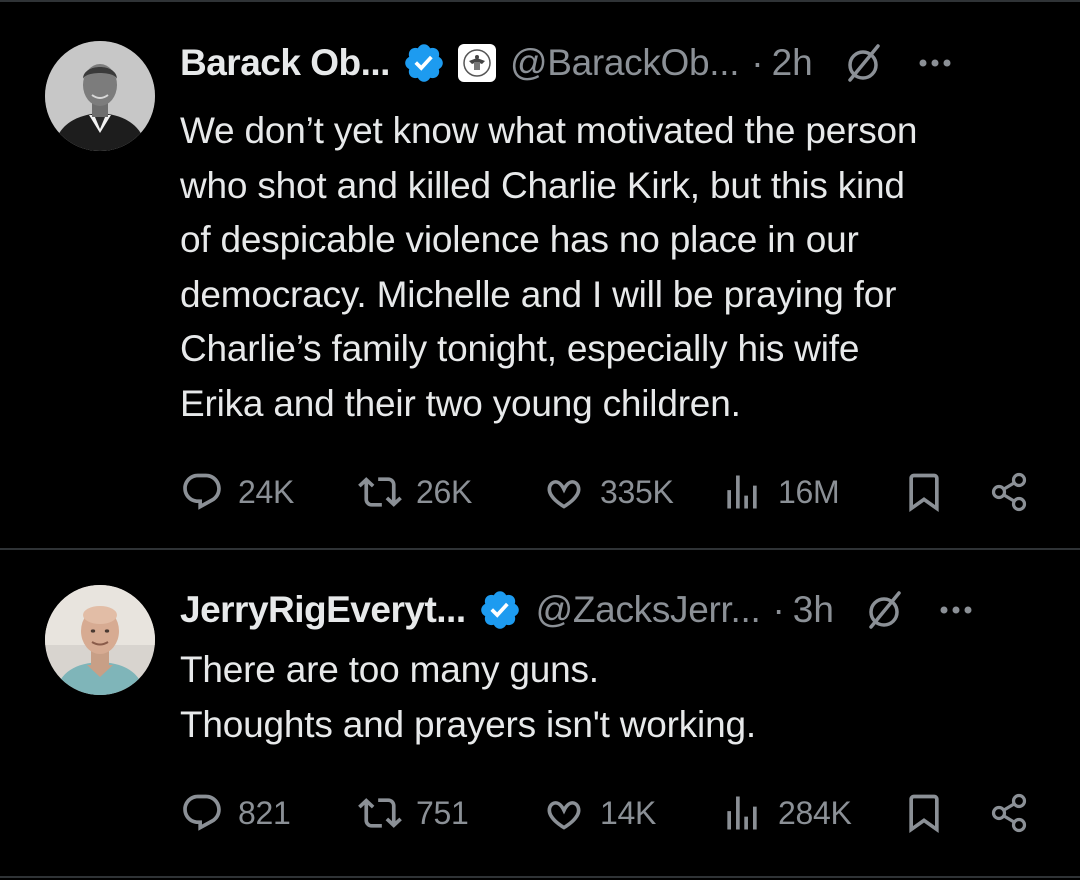 This screenshot has height=880, width=1080. Describe the element at coordinates (476, 63) in the screenshot. I see `presidential-seal-icon` at that location.